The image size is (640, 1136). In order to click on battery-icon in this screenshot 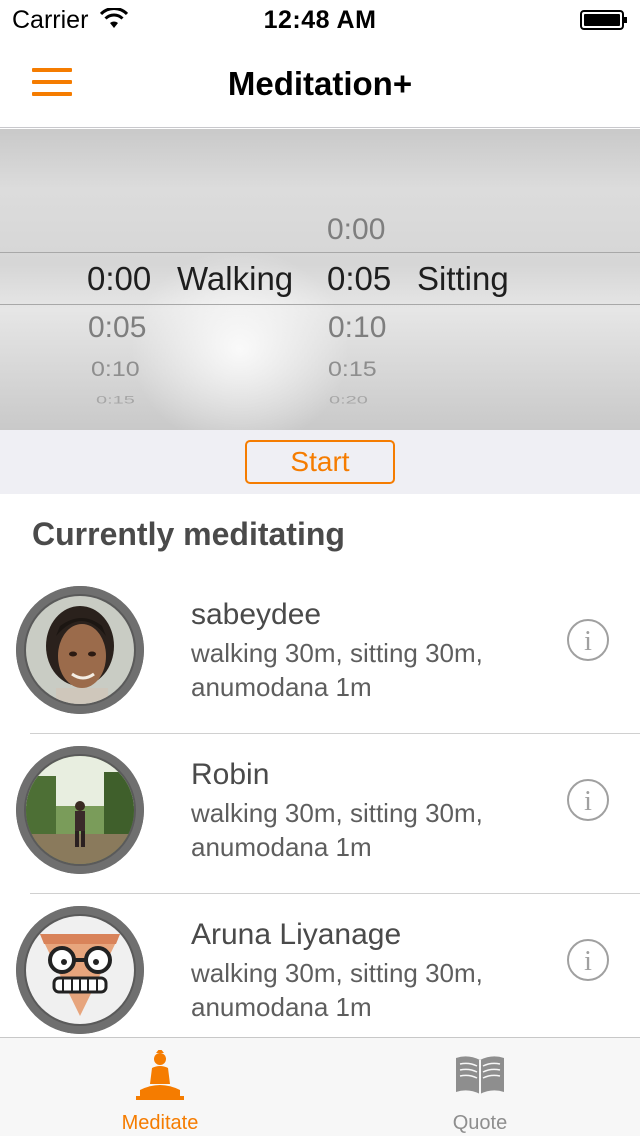, I will do `click(603, 20)`.